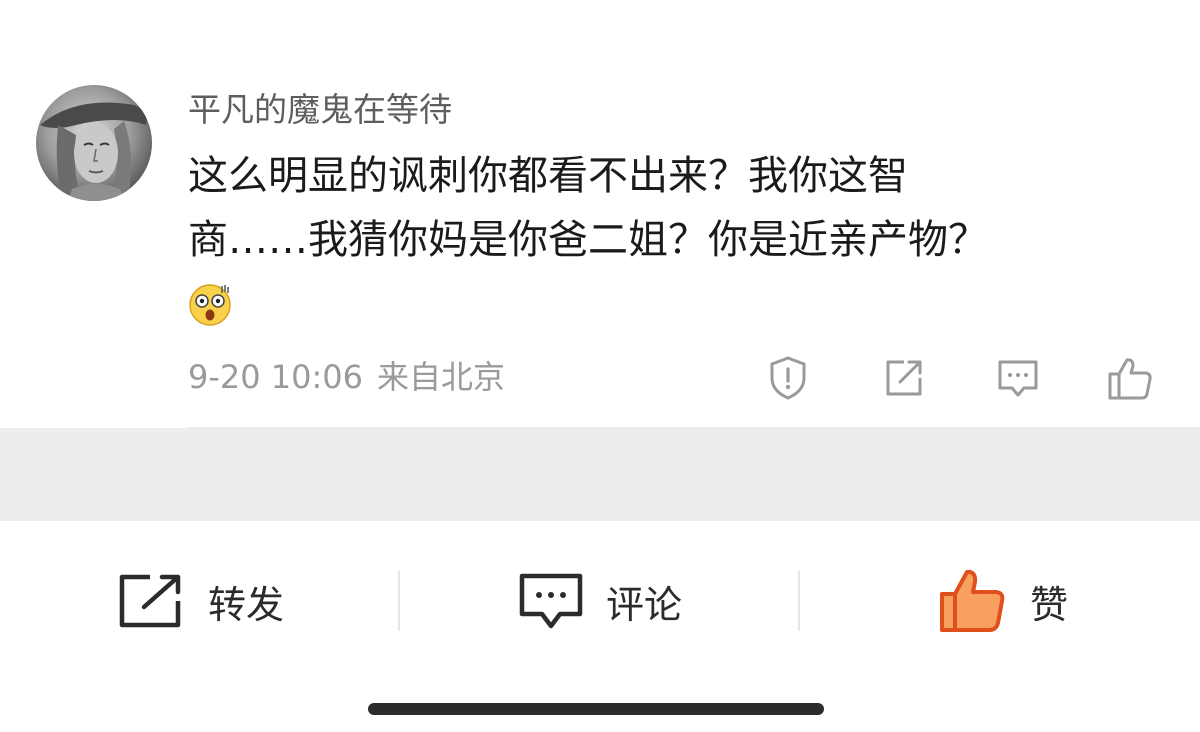 This screenshot has width=1200, height=732. What do you see at coordinates (246, 604) in the screenshot?
I see `repost-label: 转发` at bounding box center [246, 604].